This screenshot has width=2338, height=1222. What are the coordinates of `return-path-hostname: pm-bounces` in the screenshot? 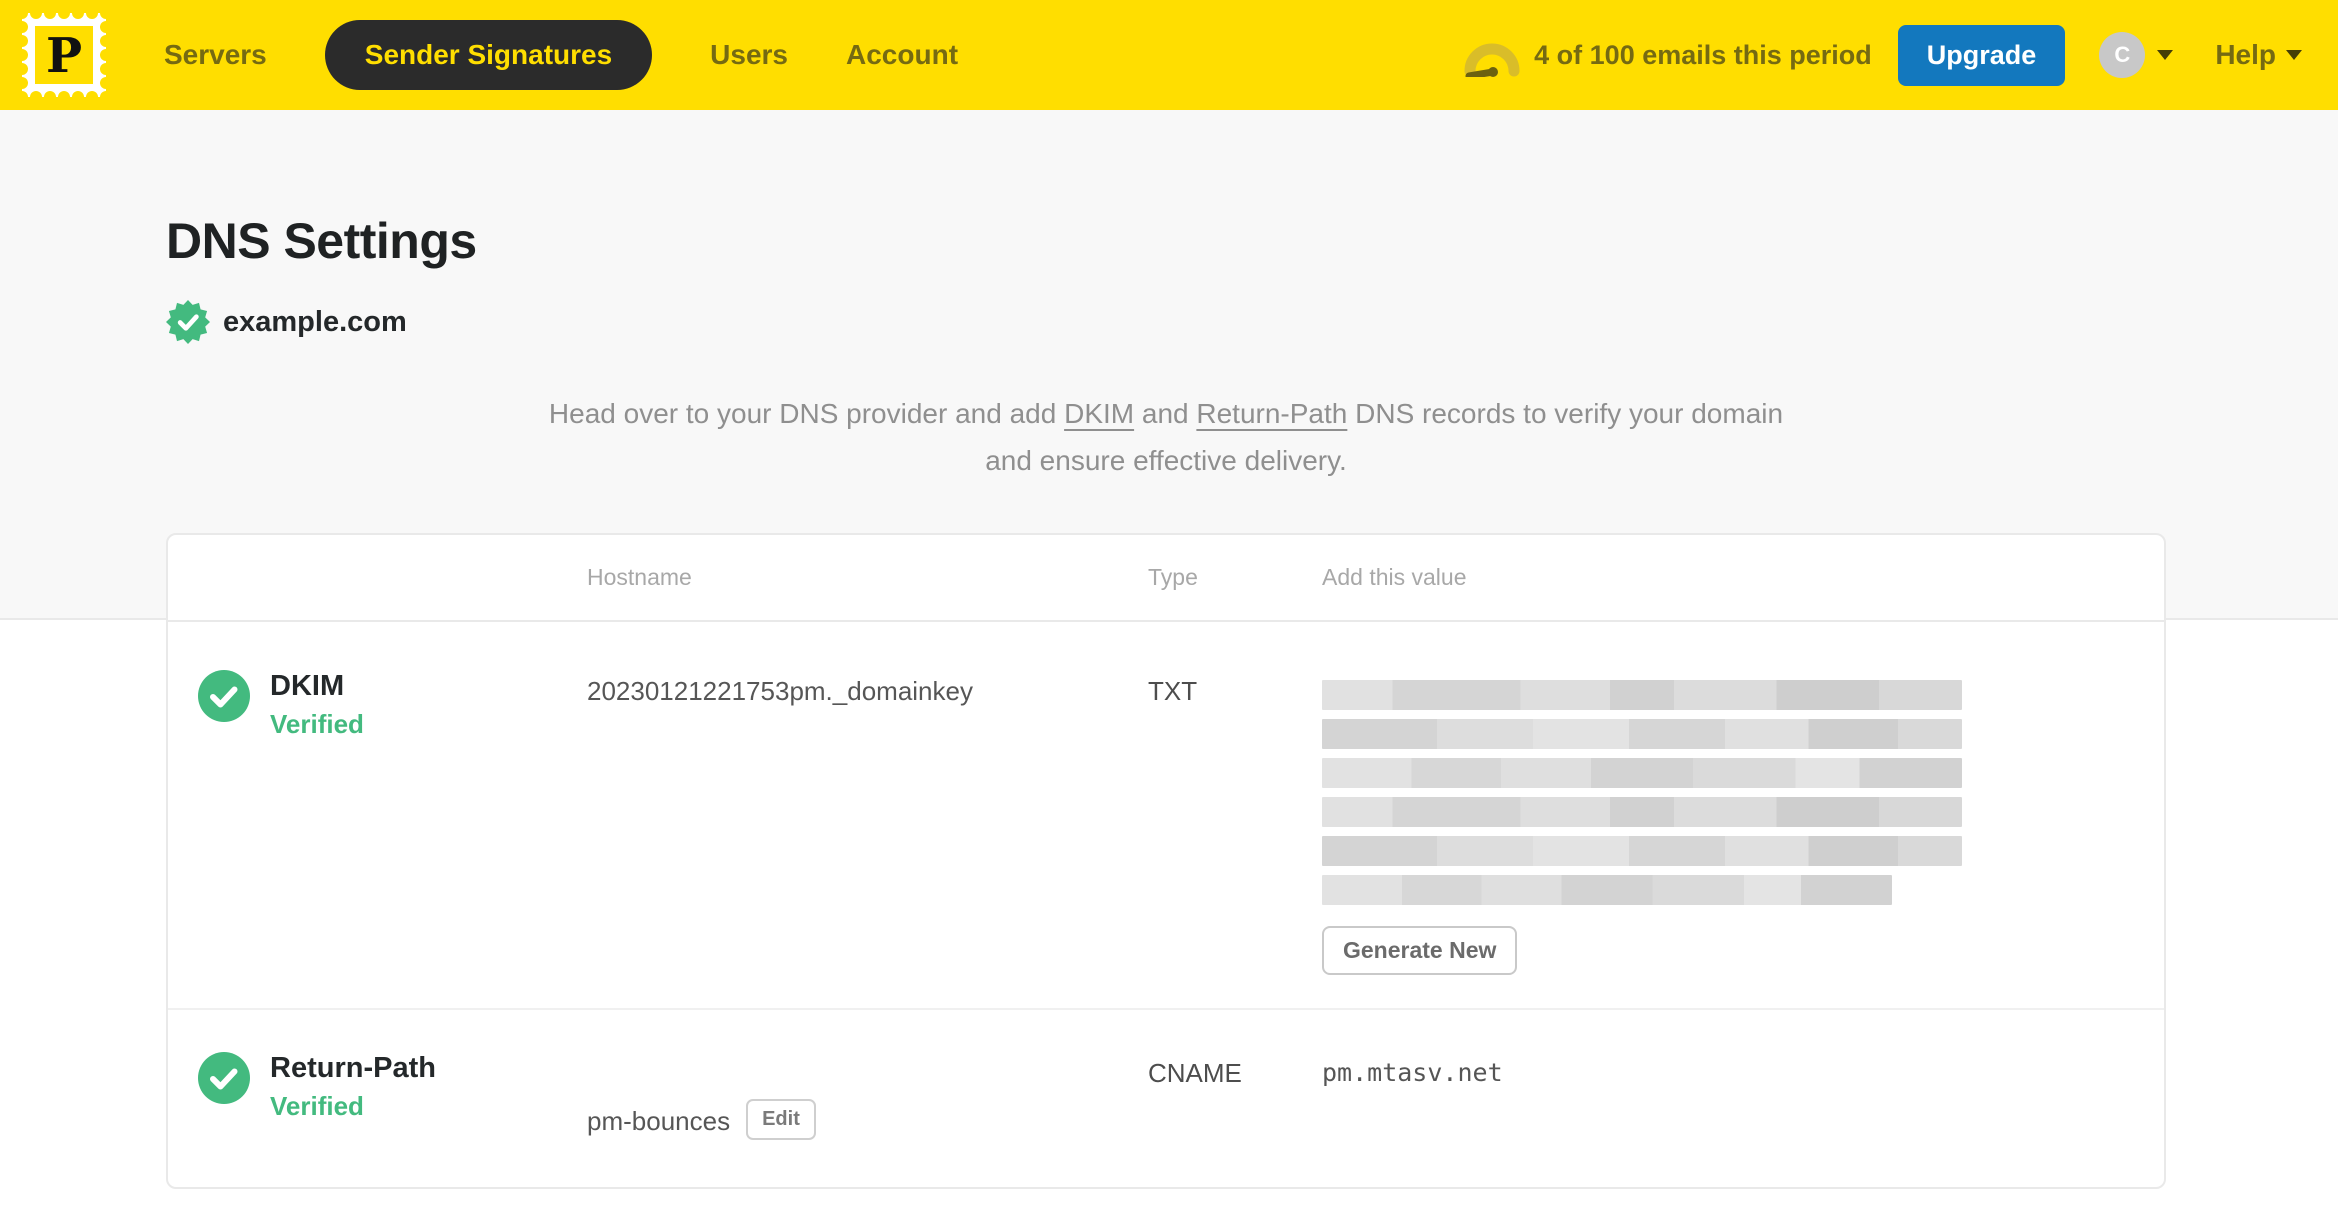 It's located at (659, 1121).